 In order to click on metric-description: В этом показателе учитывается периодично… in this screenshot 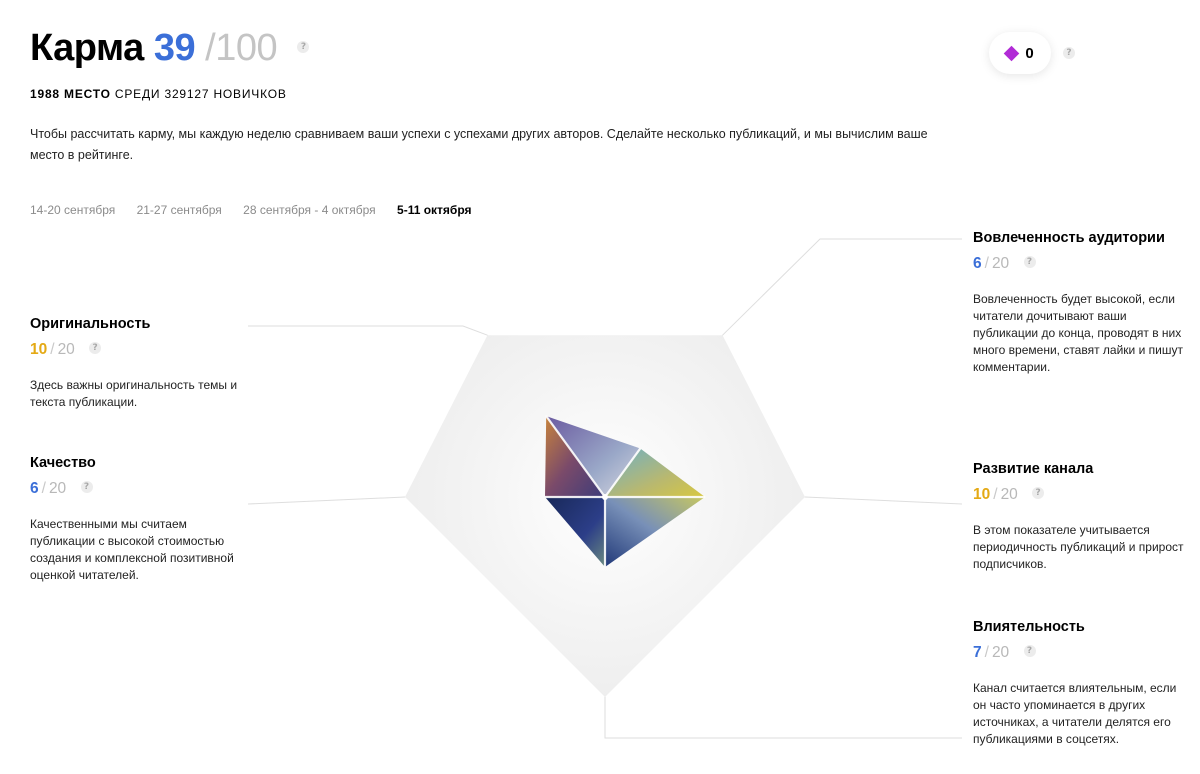, I will do `click(1078, 547)`.